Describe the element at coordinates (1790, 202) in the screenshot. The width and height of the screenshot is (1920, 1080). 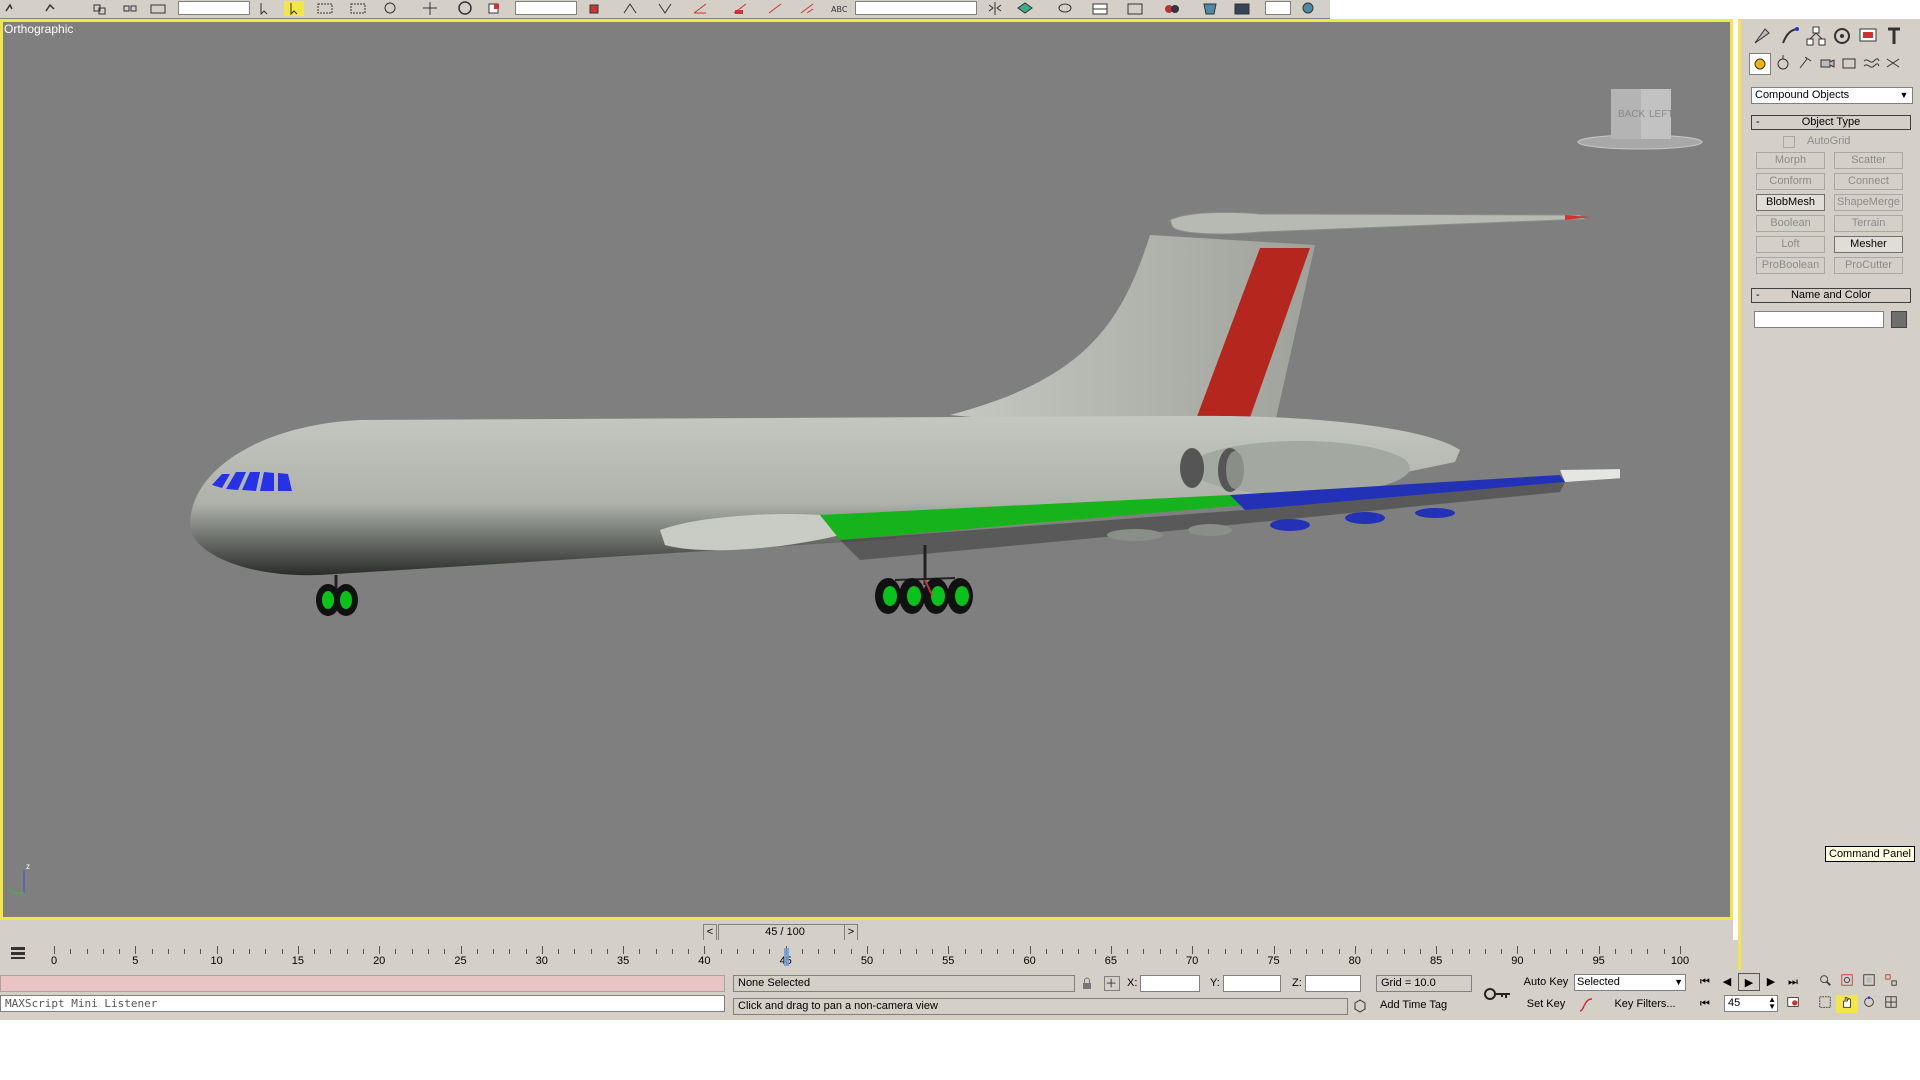
I see `object-type-button-blobmesh: BlobMesh` at that location.